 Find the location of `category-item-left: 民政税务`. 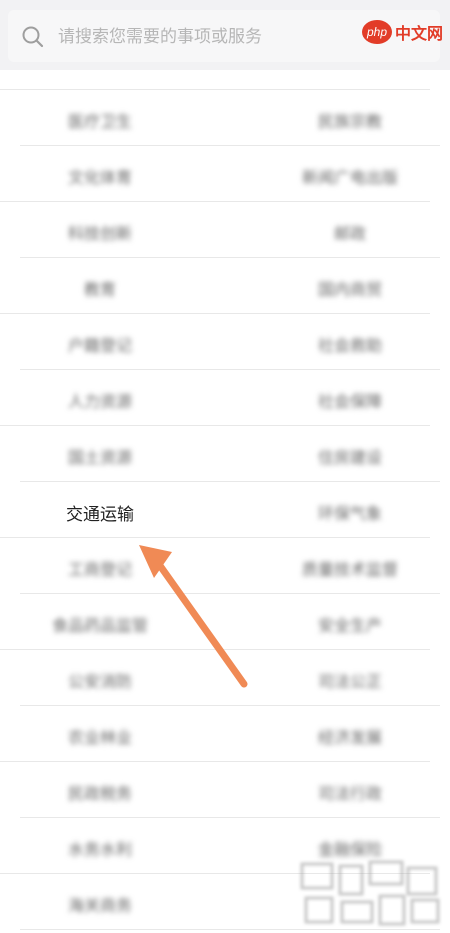

category-item-left: 民政税务 is located at coordinates (100, 792).